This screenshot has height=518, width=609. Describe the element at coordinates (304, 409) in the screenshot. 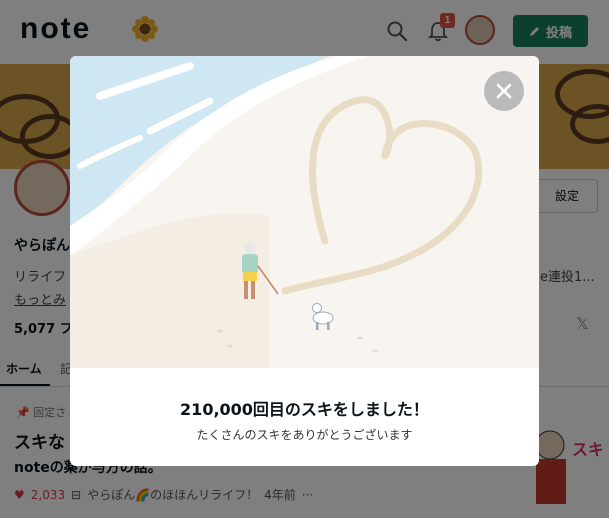

I see `modal-title: 210,000回目のスキをしました！` at that location.